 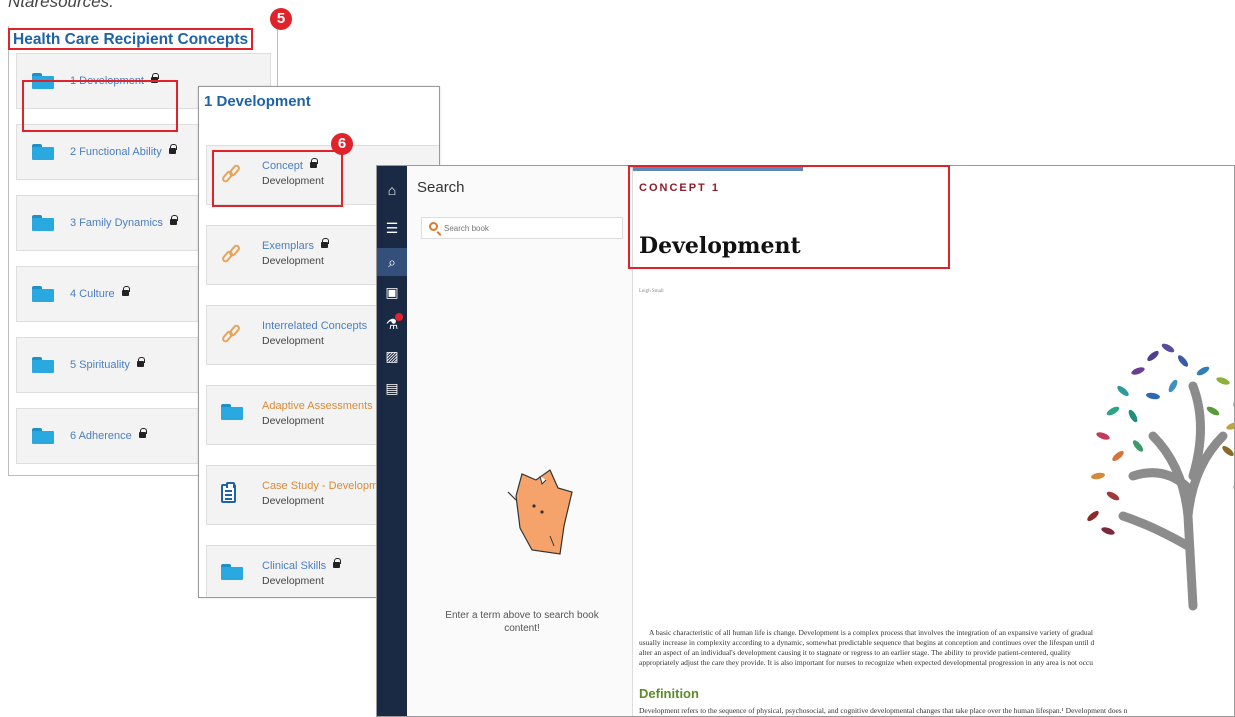 What do you see at coordinates (116, 223) in the screenshot?
I see `item-label: 3 Family Dynamics` at bounding box center [116, 223].